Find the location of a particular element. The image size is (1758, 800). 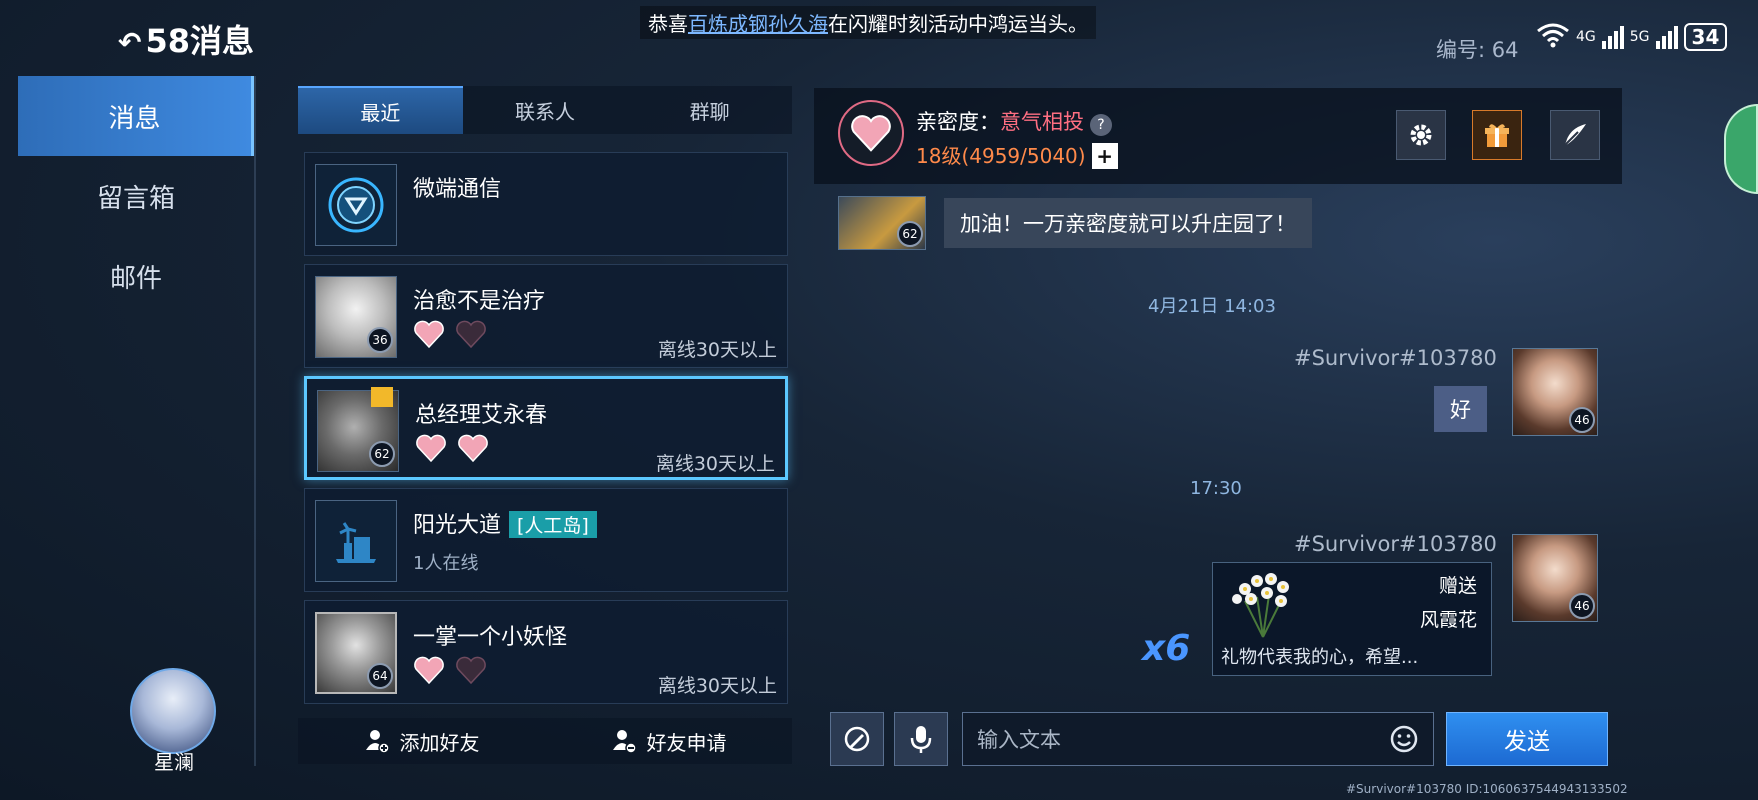

wifi-icon is located at coordinates (1553, 37).